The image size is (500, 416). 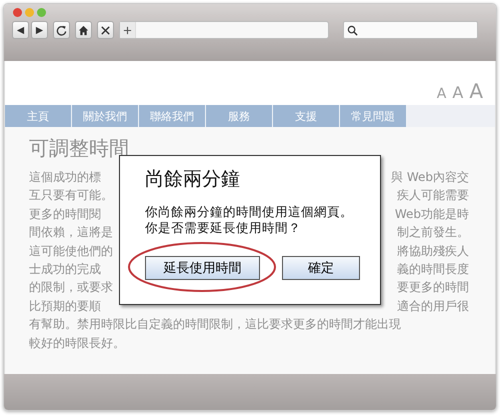 What do you see at coordinates (71, 195) in the screenshot?
I see `paragraph-text: 互只要有可能。` at bounding box center [71, 195].